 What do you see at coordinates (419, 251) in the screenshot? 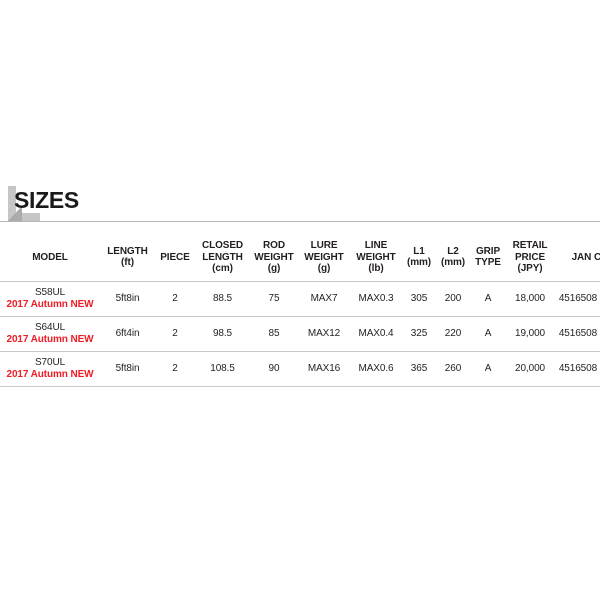
I see `column-header-label: L1` at bounding box center [419, 251].